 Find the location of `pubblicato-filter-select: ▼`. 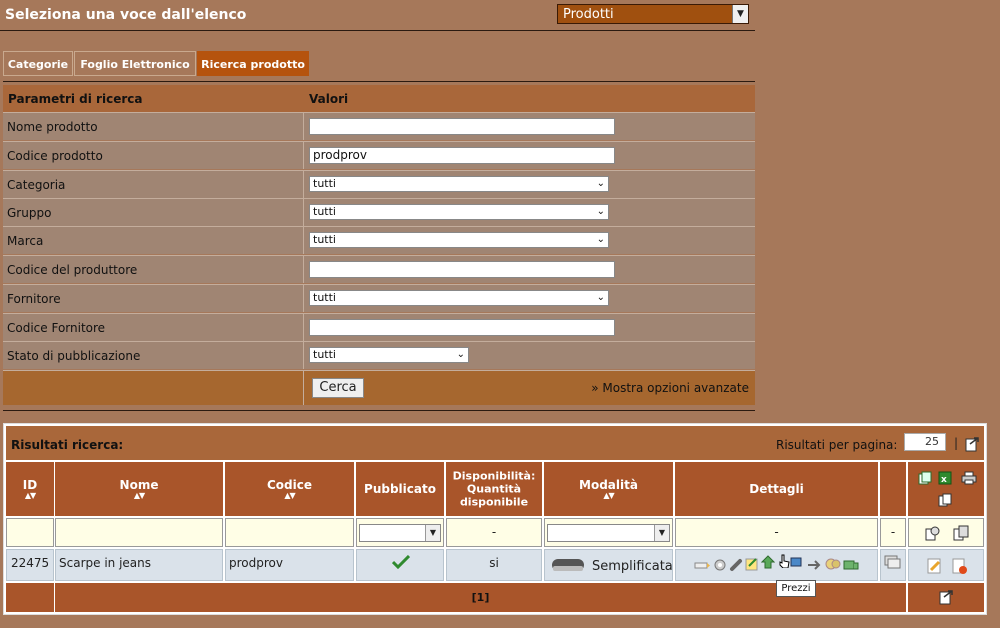

pubblicato-filter-select: ▼ is located at coordinates (400, 533).